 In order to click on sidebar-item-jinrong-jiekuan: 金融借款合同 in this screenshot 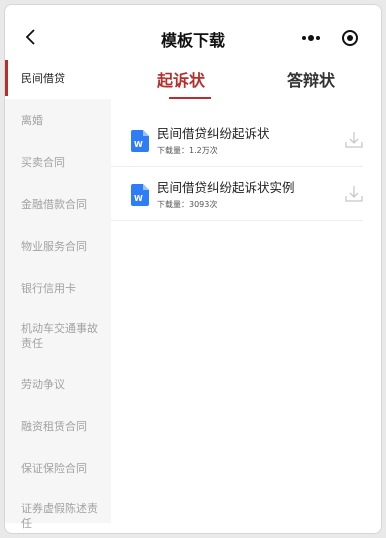, I will do `click(58, 204)`.